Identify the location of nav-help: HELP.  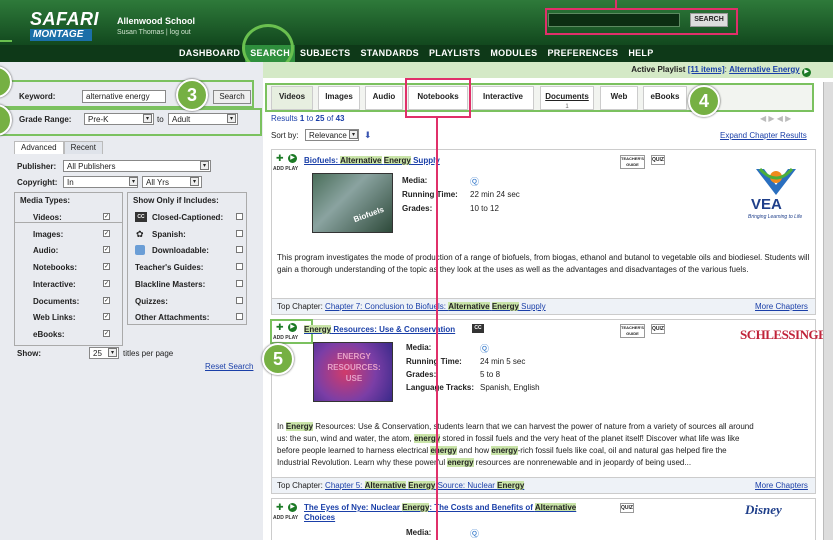
(640, 53).